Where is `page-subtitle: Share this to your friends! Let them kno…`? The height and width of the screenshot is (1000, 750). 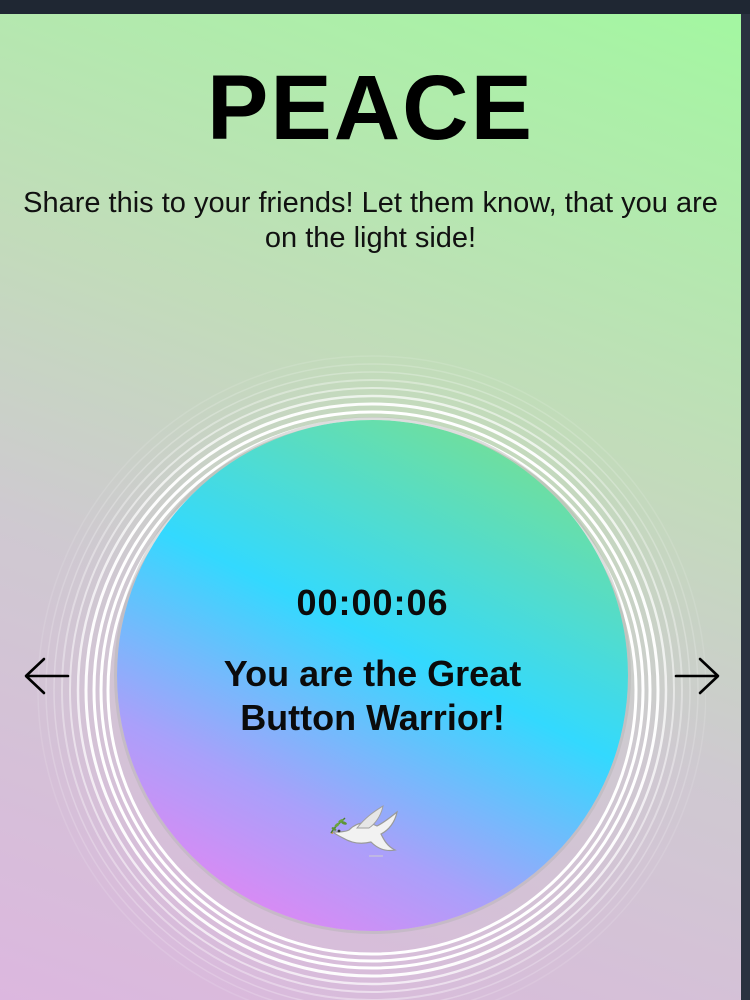 page-subtitle: Share this to your friends! Let them kno… is located at coordinates (370, 220).